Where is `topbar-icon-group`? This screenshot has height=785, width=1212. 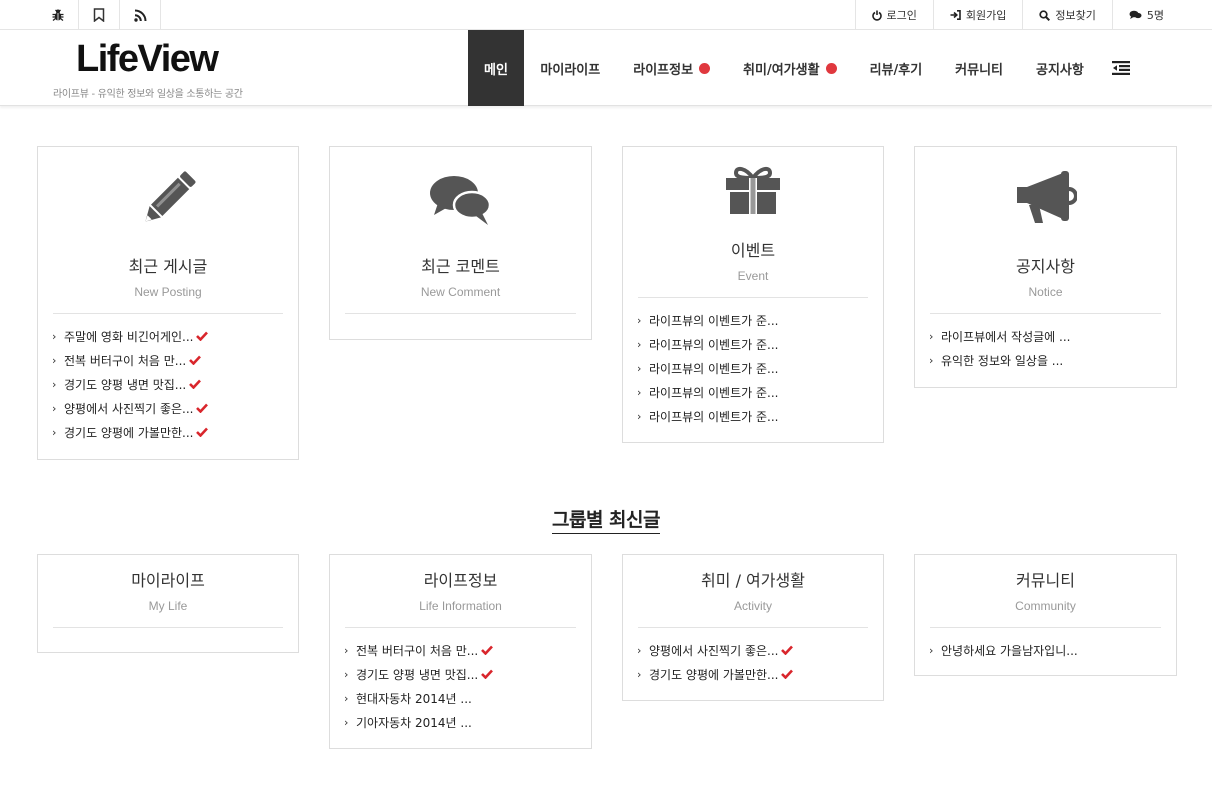
topbar-icon-group is located at coordinates (99, 15).